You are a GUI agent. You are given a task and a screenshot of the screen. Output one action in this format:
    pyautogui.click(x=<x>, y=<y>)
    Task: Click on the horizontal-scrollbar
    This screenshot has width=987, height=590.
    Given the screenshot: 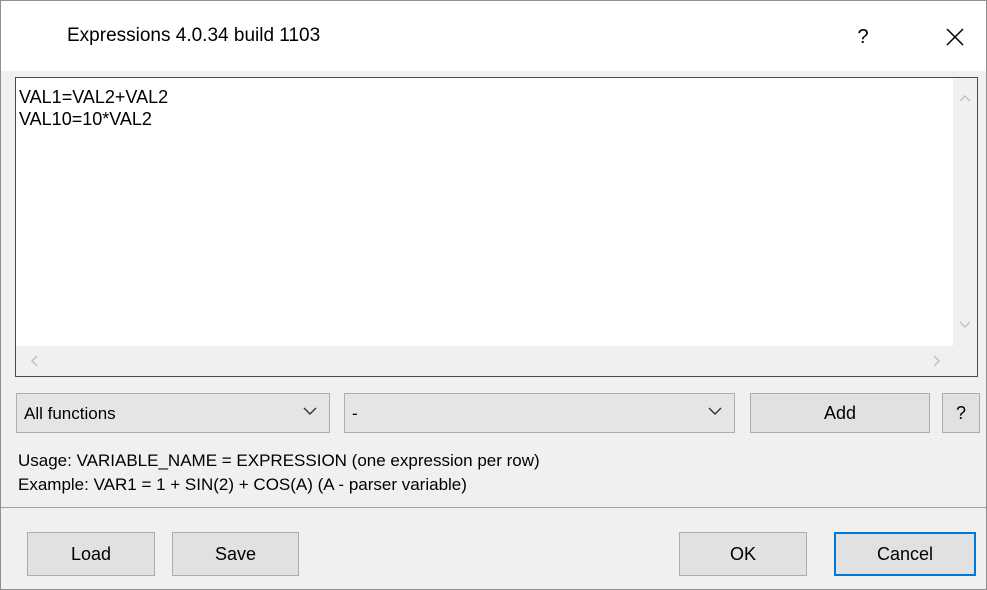 What is the action you would take?
    pyautogui.click(x=484, y=361)
    